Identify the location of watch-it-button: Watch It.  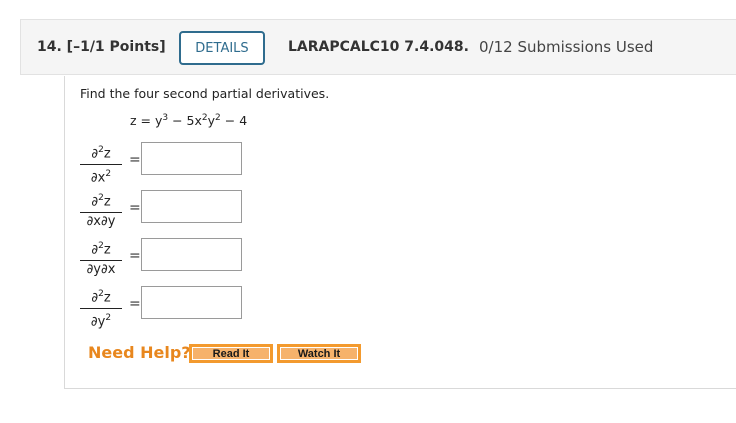
(319, 353).